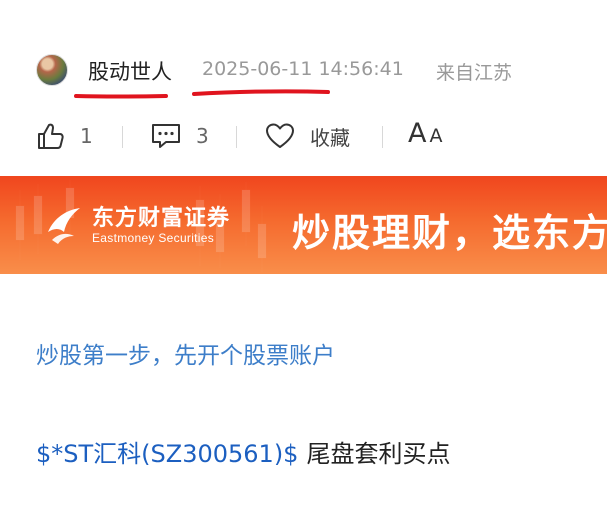 The height and width of the screenshot is (513, 607). I want to click on favorite-label: 收藏, so click(330, 137).